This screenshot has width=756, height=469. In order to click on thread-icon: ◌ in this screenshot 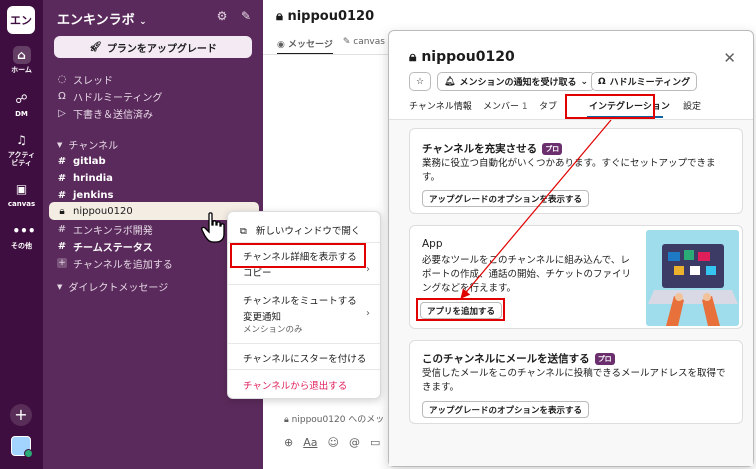, I will do `click(62, 79)`.